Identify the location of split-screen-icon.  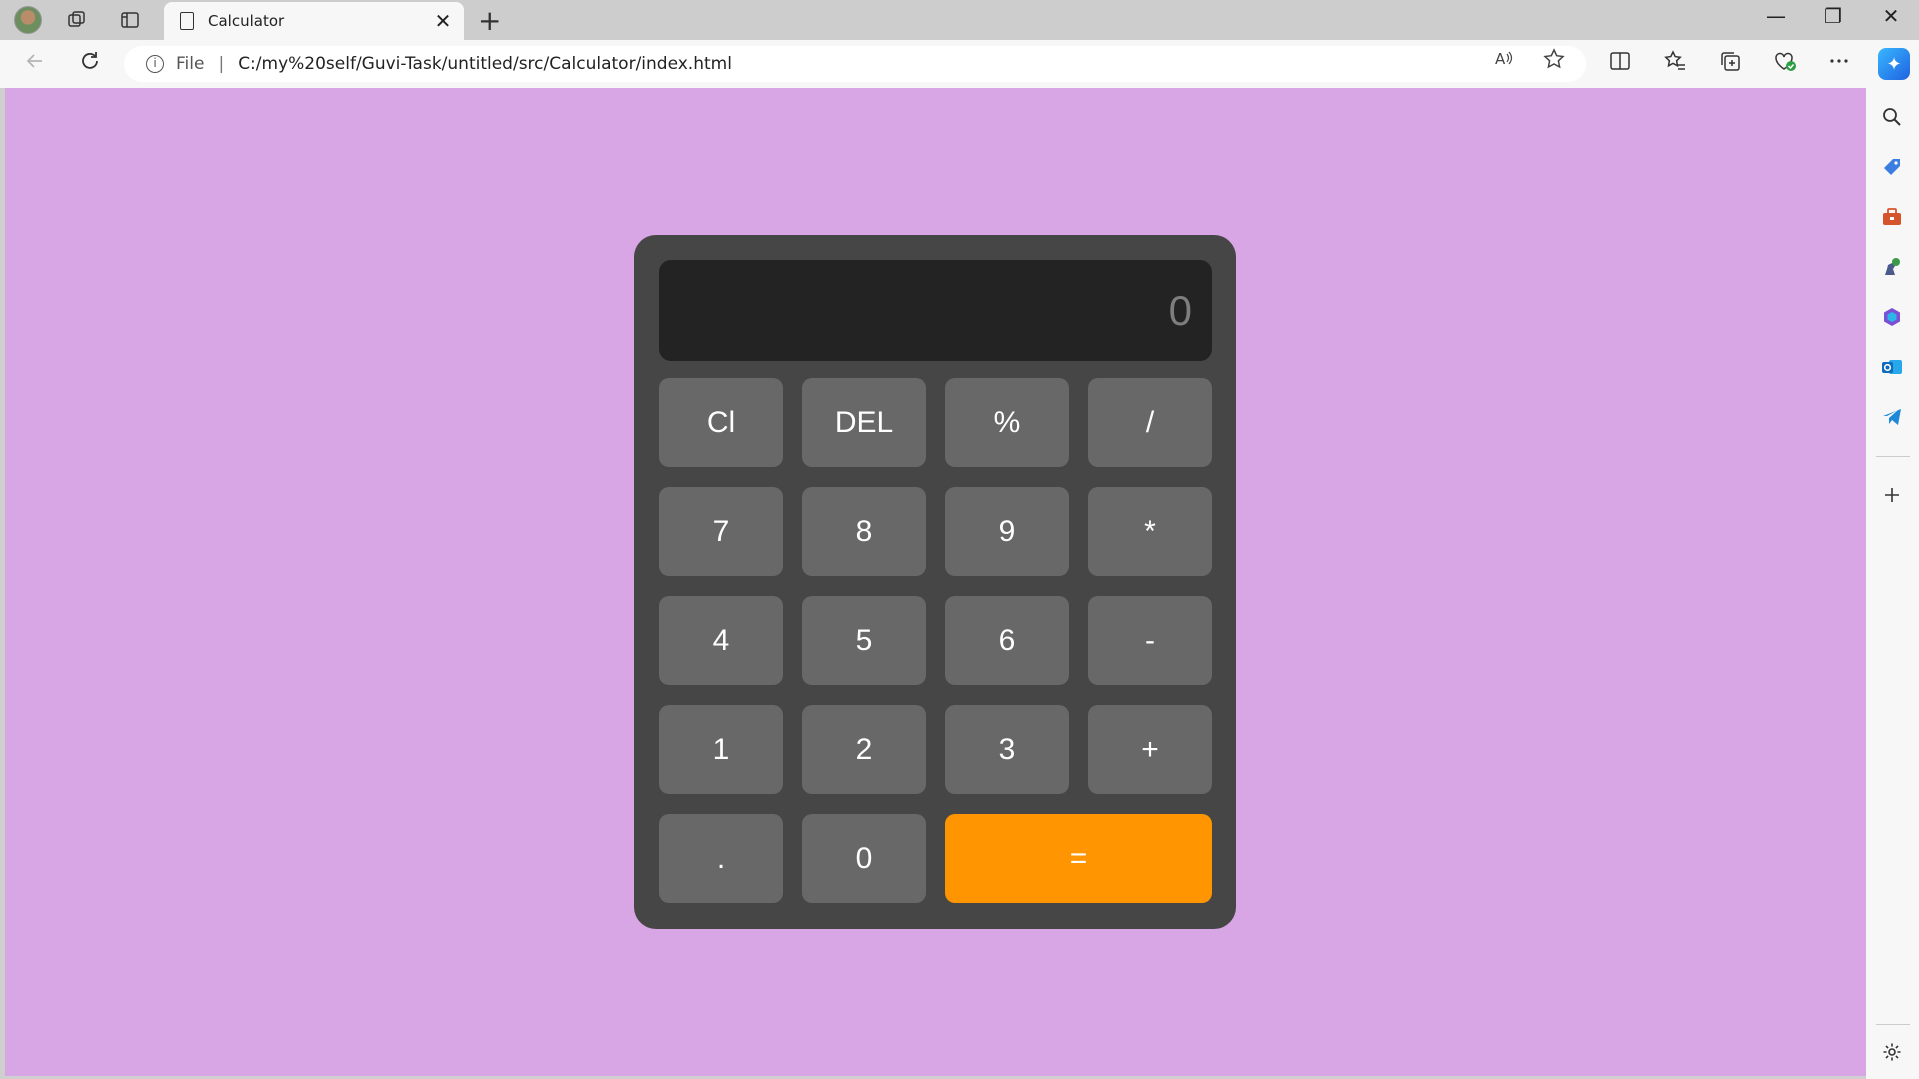
(1620, 63).